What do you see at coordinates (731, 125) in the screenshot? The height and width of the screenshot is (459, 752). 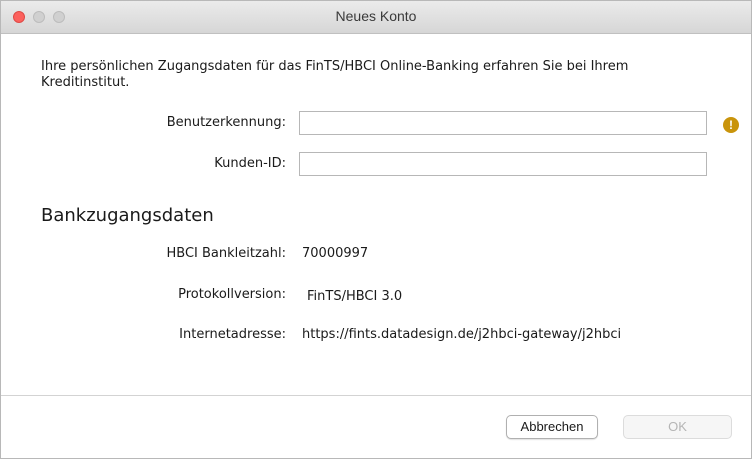 I see `warning-icon: !` at bounding box center [731, 125].